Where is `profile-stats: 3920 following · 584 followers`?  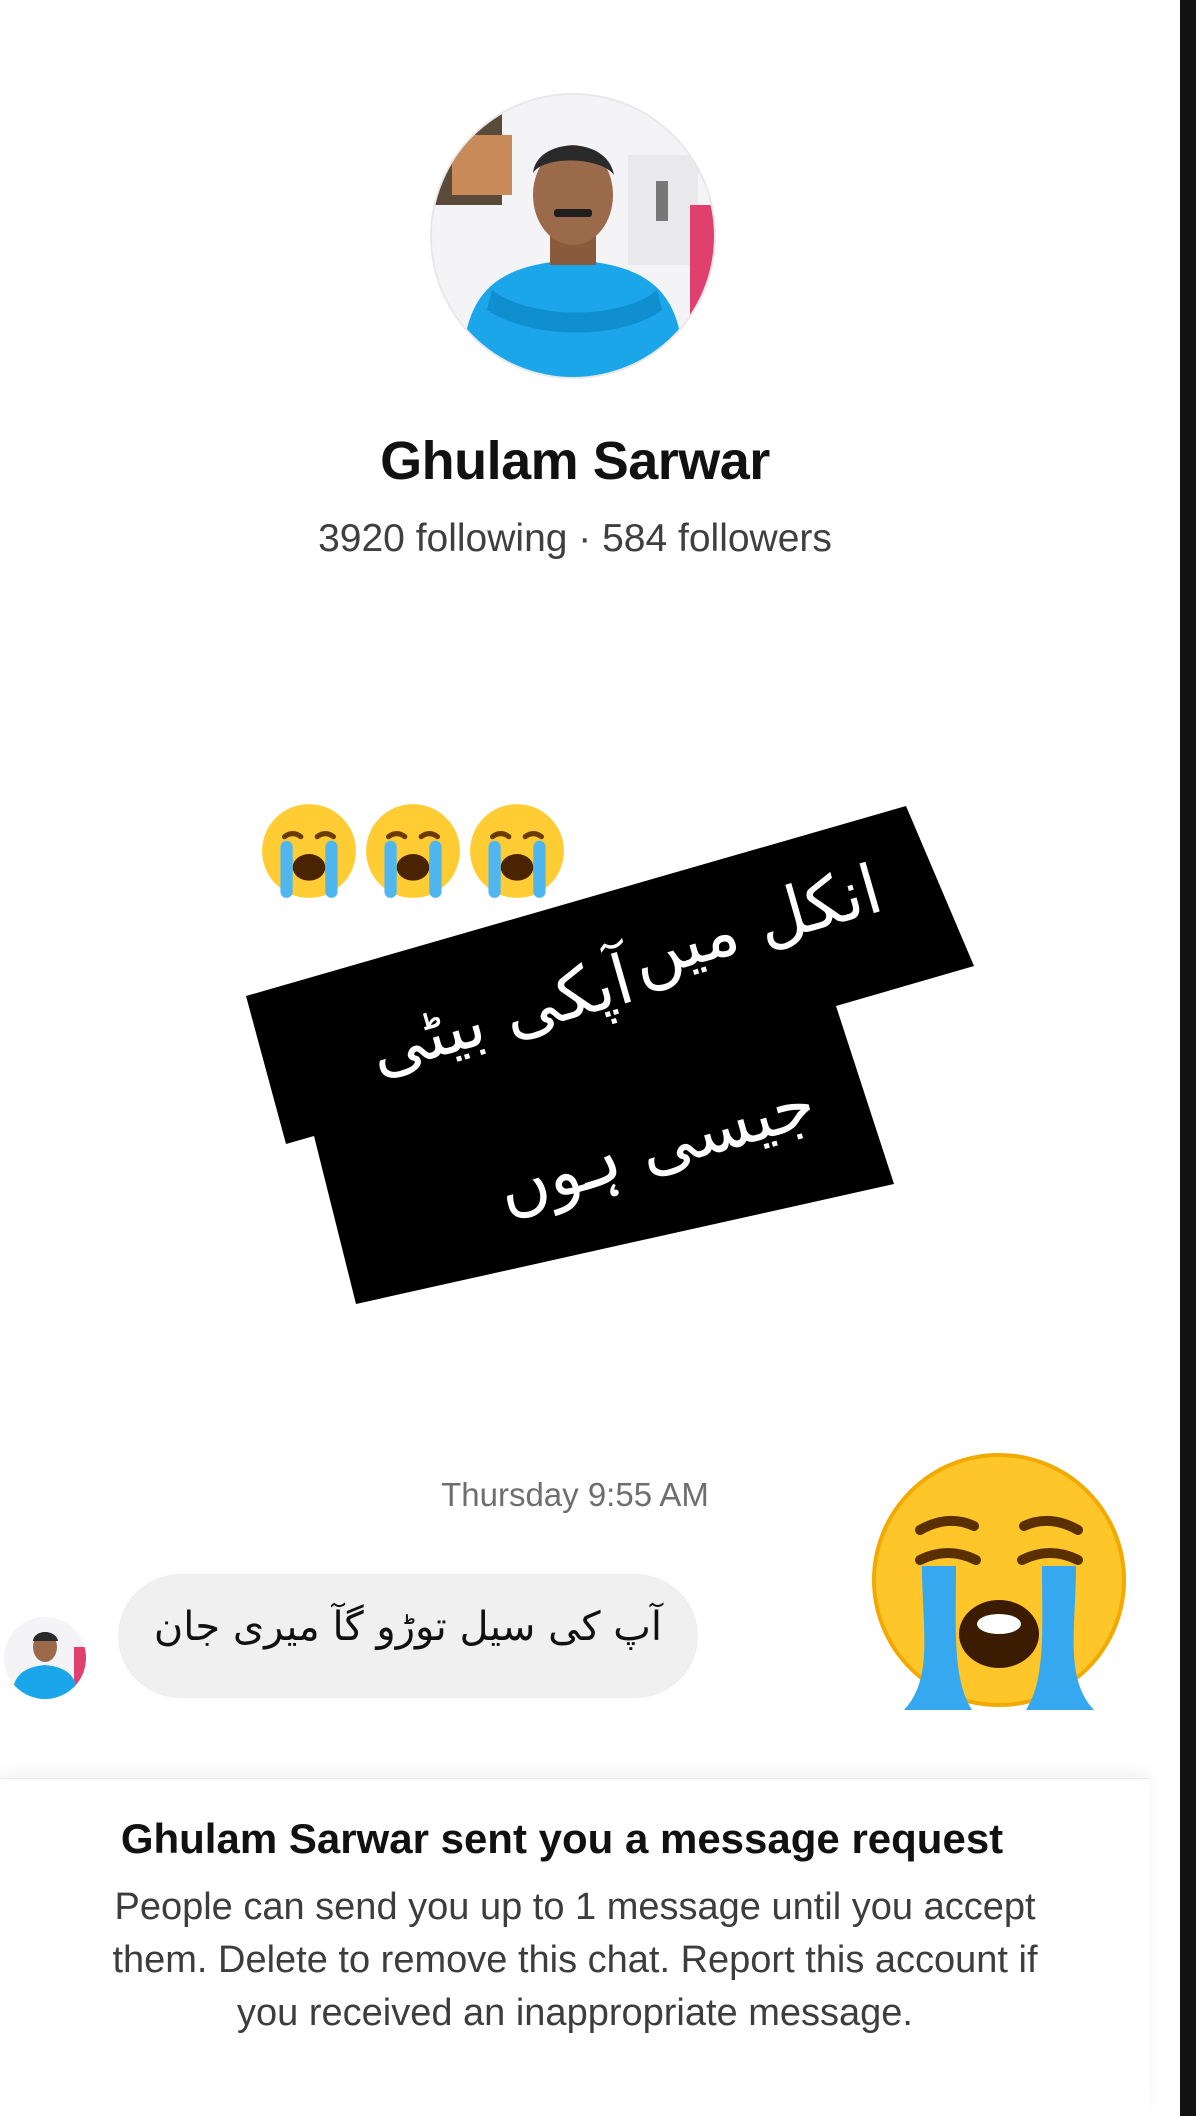 profile-stats: 3920 following · 584 followers is located at coordinates (575, 538).